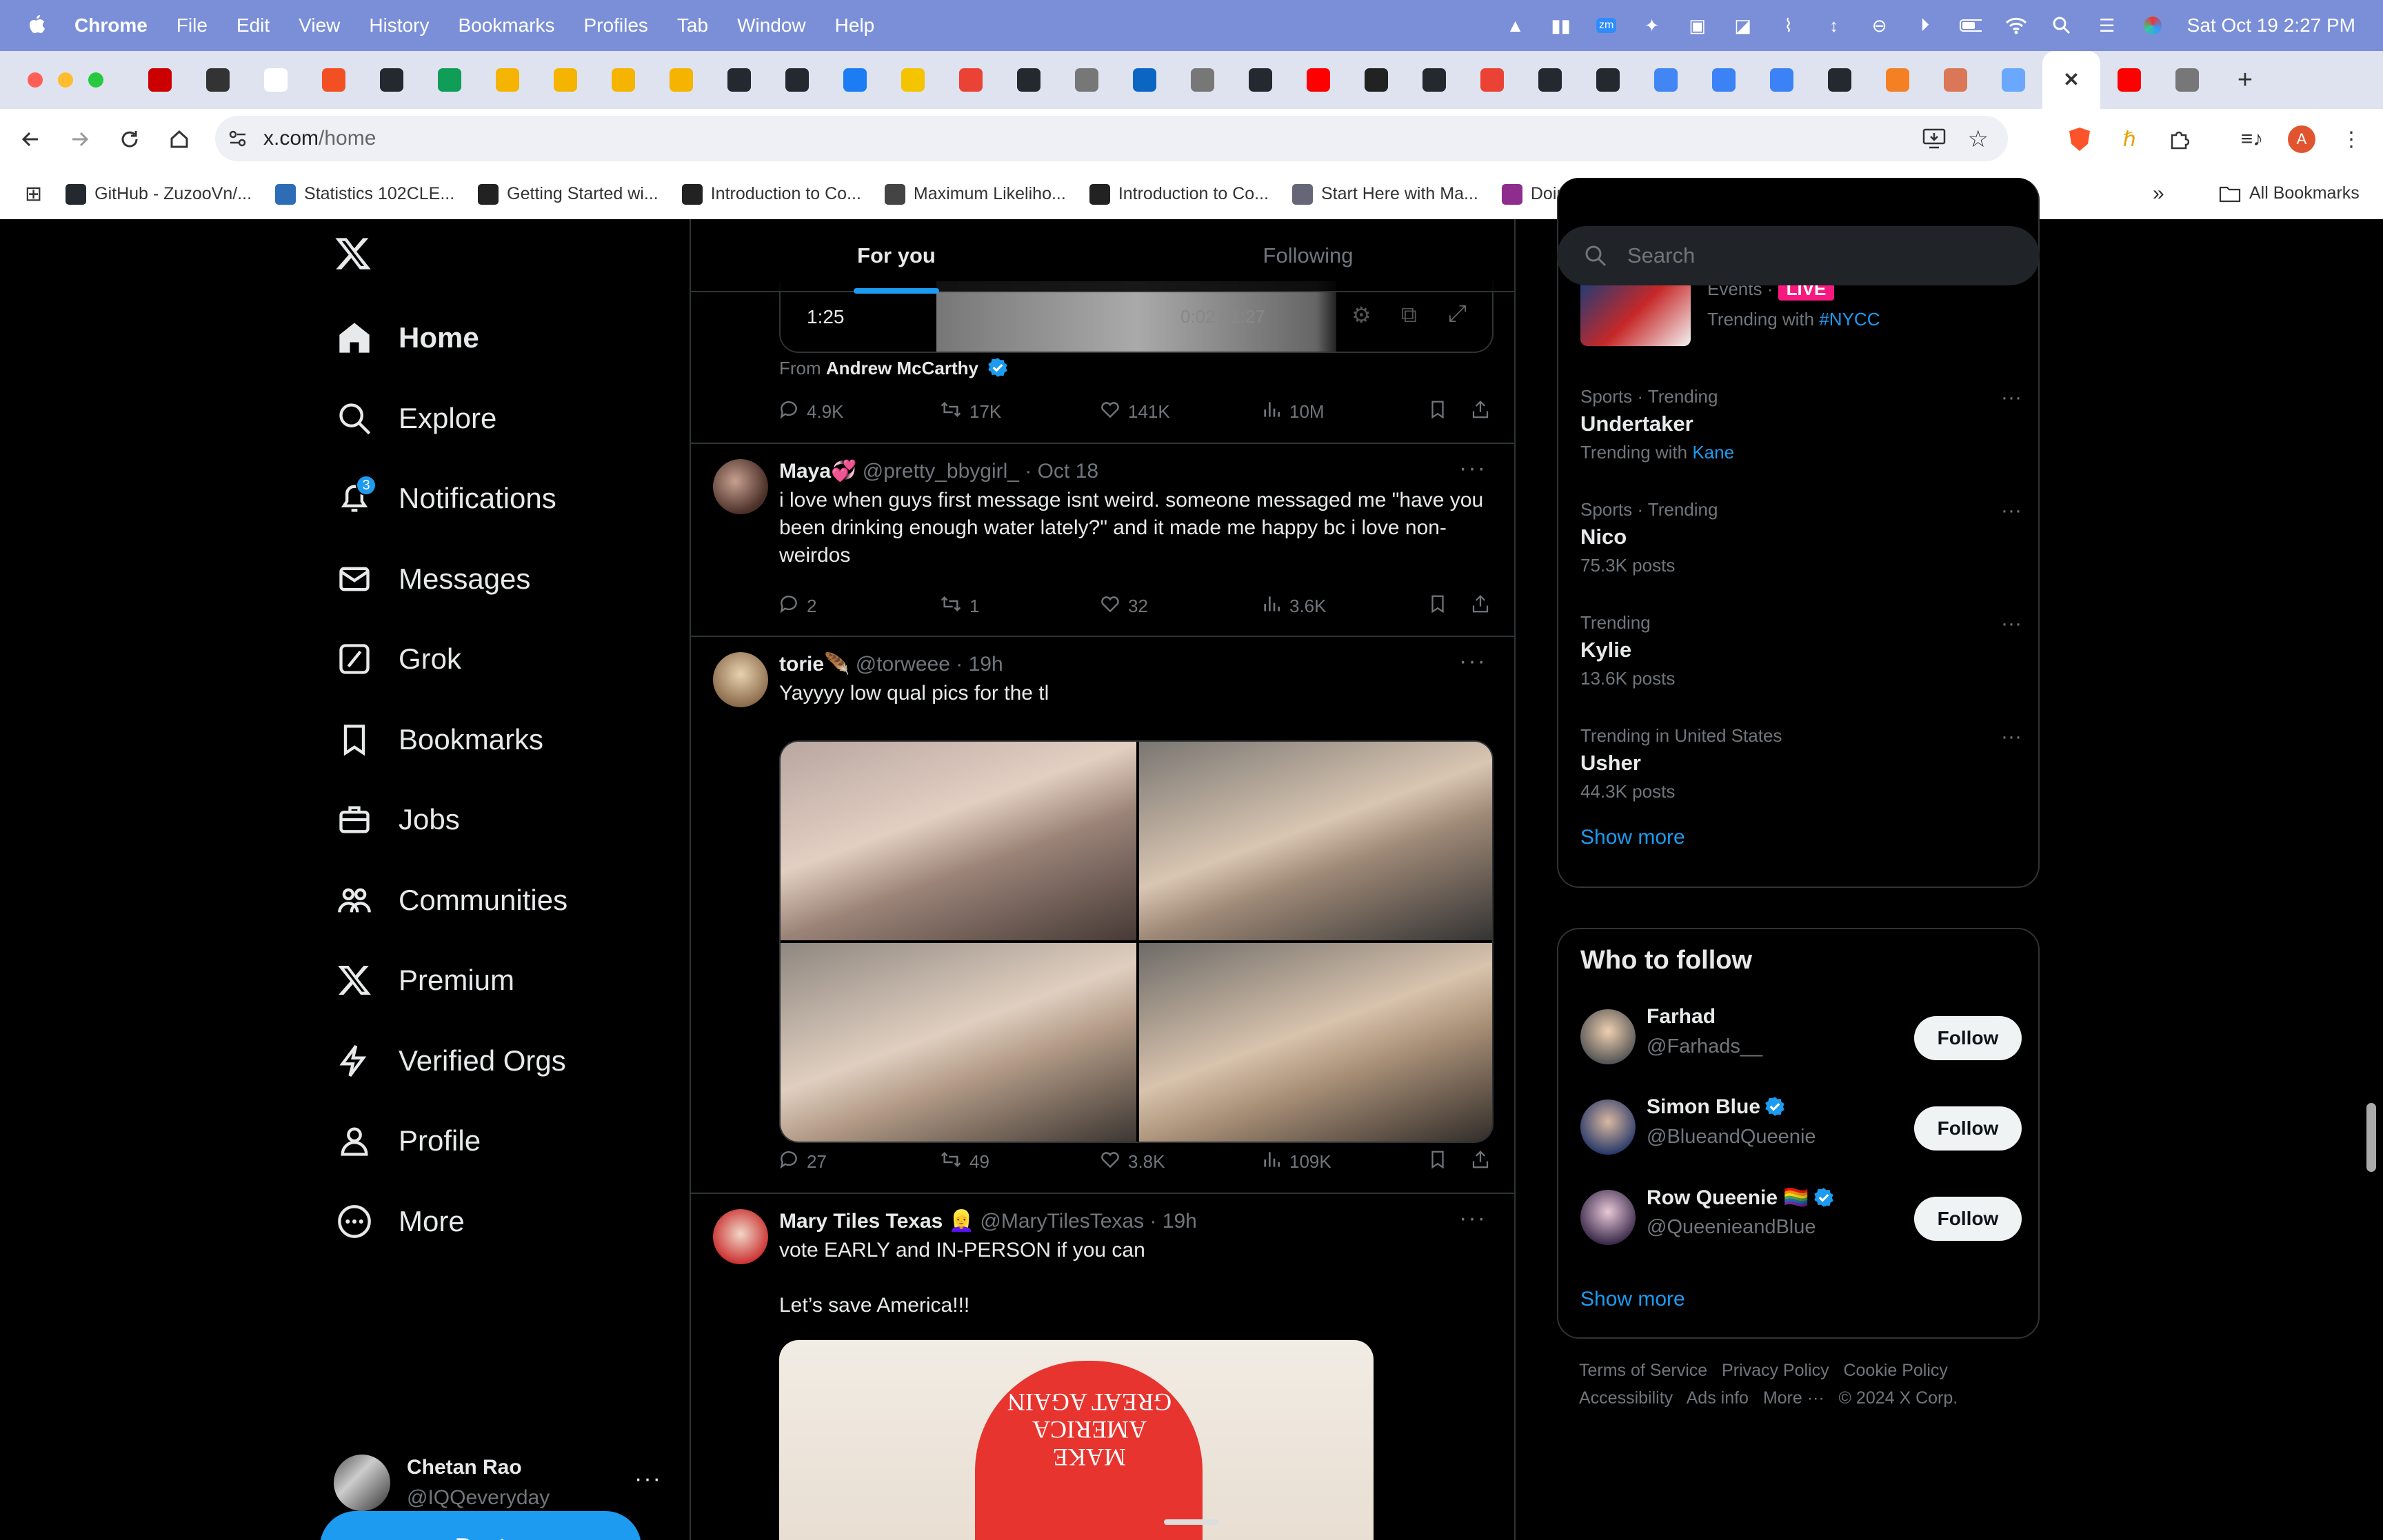 This screenshot has height=1540, width=2383. What do you see at coordinates (415, 419) in the screenshot?
I see `nav-item-explore: Explore` at bounding box center [415, 419].